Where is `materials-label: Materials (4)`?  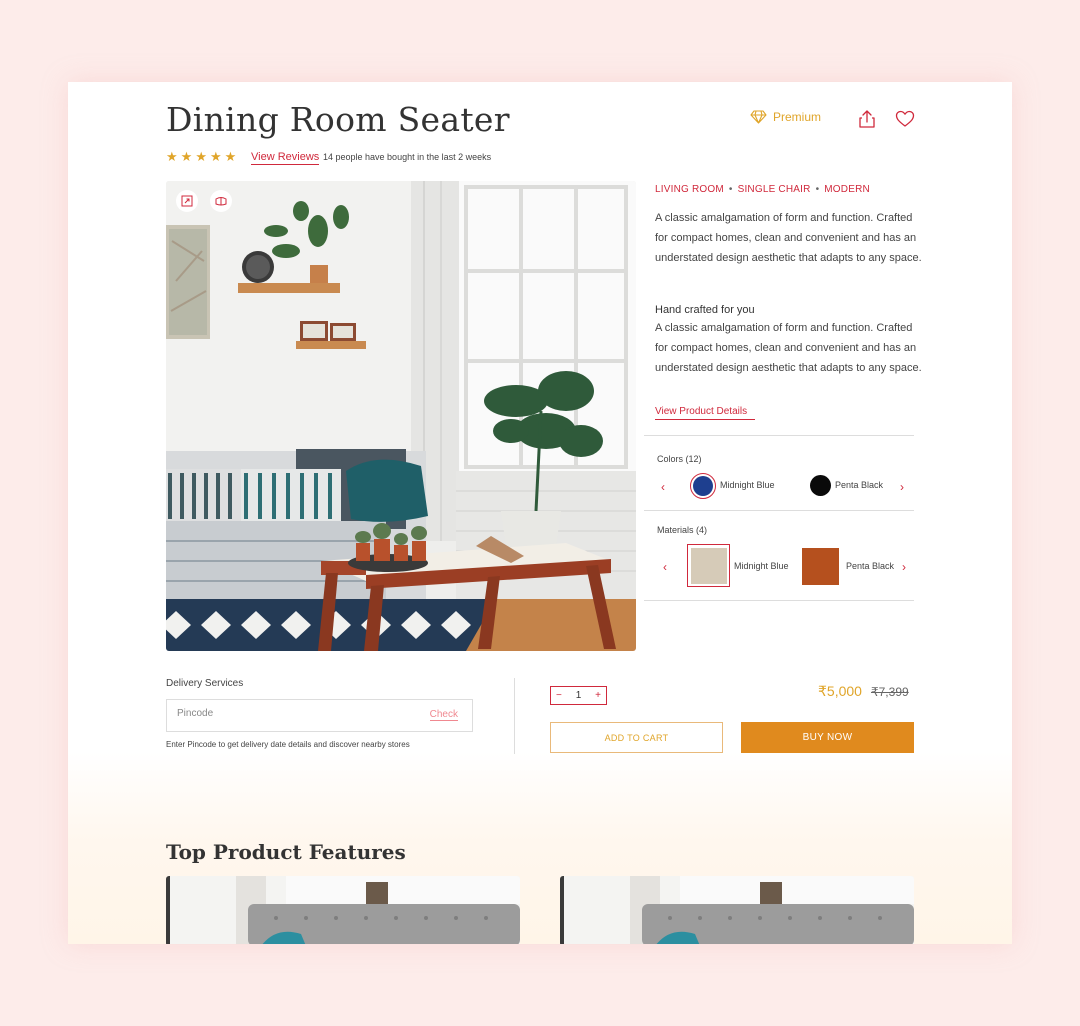
materials-label: Materials (4) is located at coordinates (682, 530).